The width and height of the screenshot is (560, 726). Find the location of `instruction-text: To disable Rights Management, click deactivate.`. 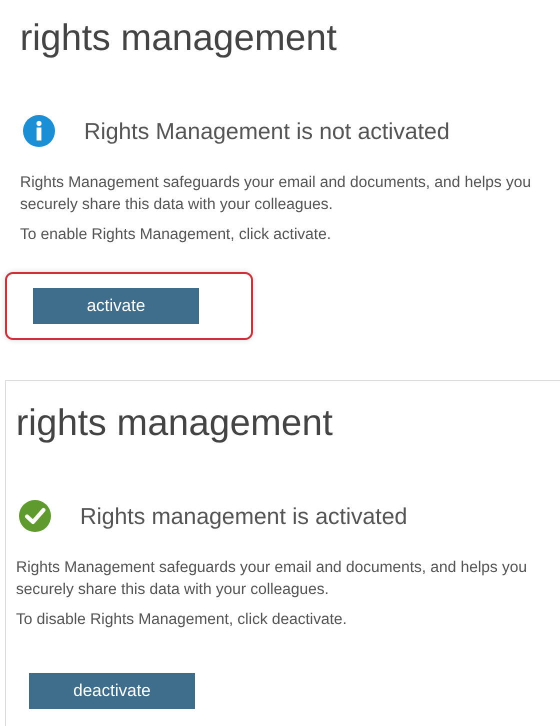

instruction-text: To disable Rights Management, click deactivate. is located at coordinates (182, 620).